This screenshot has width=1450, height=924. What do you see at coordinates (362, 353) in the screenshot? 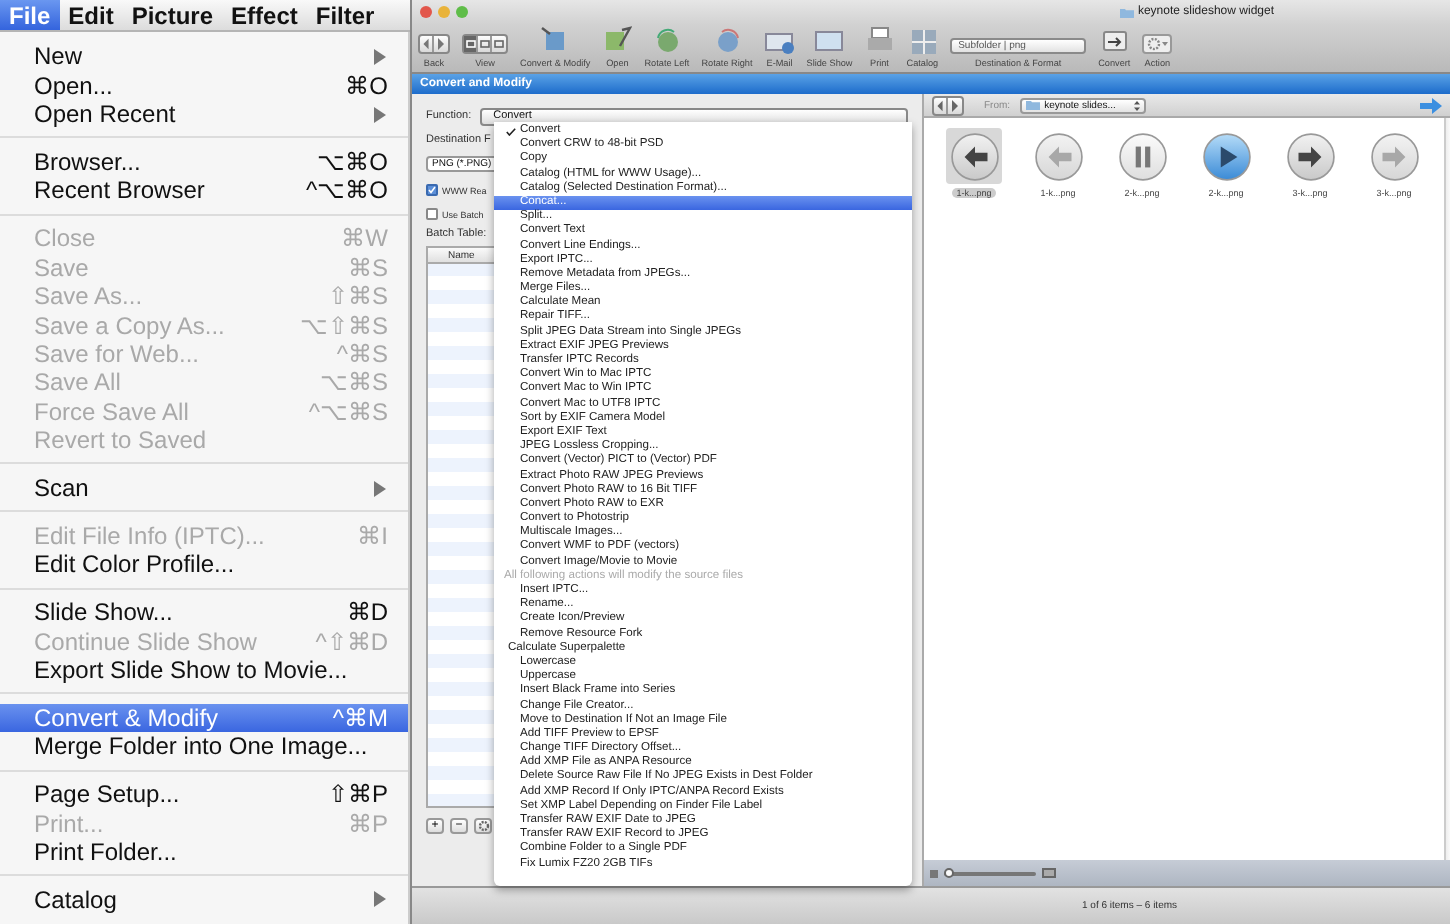
I see `shortcut-label: ^⌘S` at bounding box center [362, 353].